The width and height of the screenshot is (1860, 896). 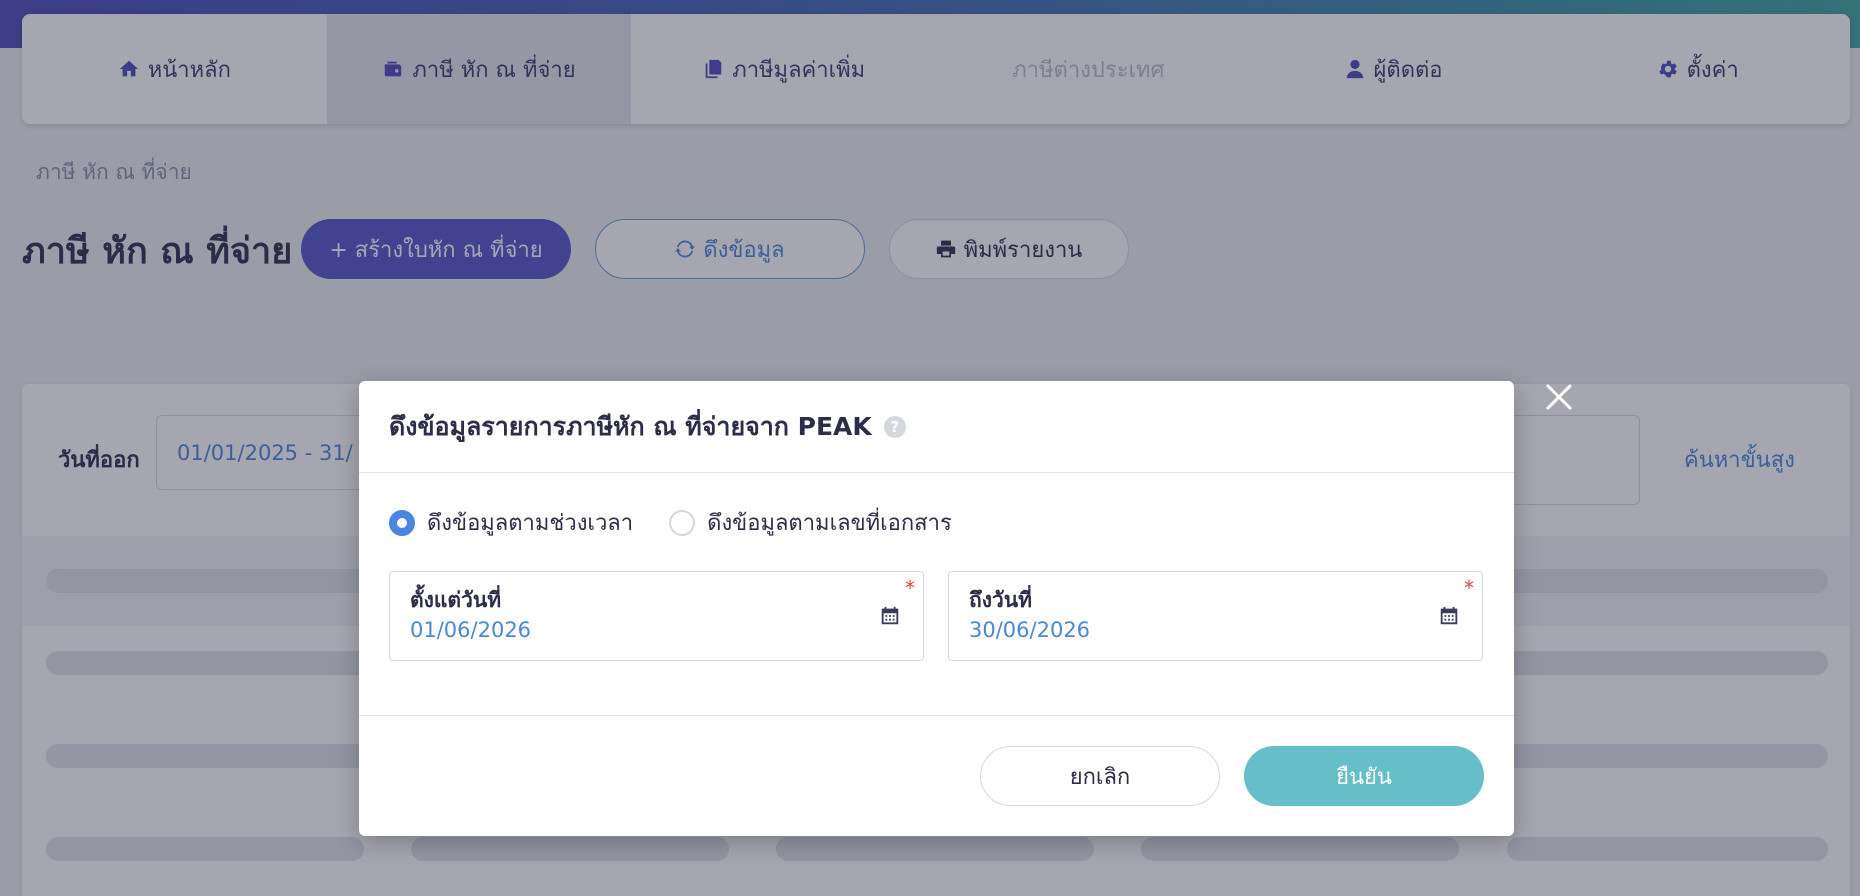 What do you see at coordinates (682, 522) in the screenshot?
I see `radio-unchecked-icon` at bounding box center [682, 522].